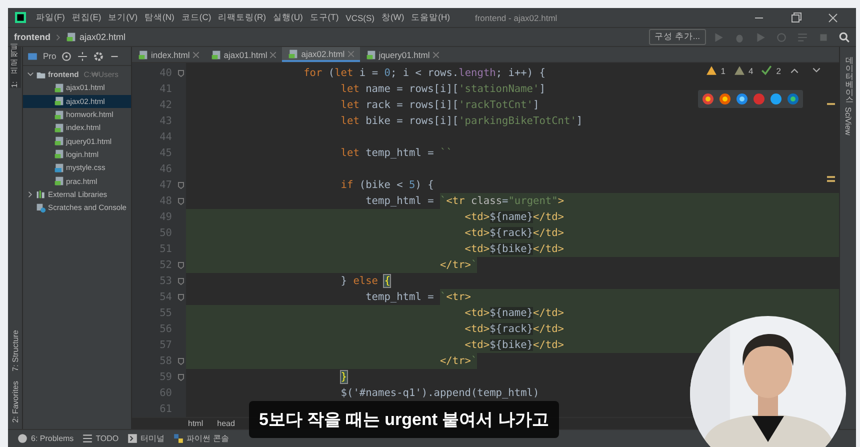  I want to click on code-line: let bike = rows[i]['parkingBikeTotCnt'], so click(461, 122).